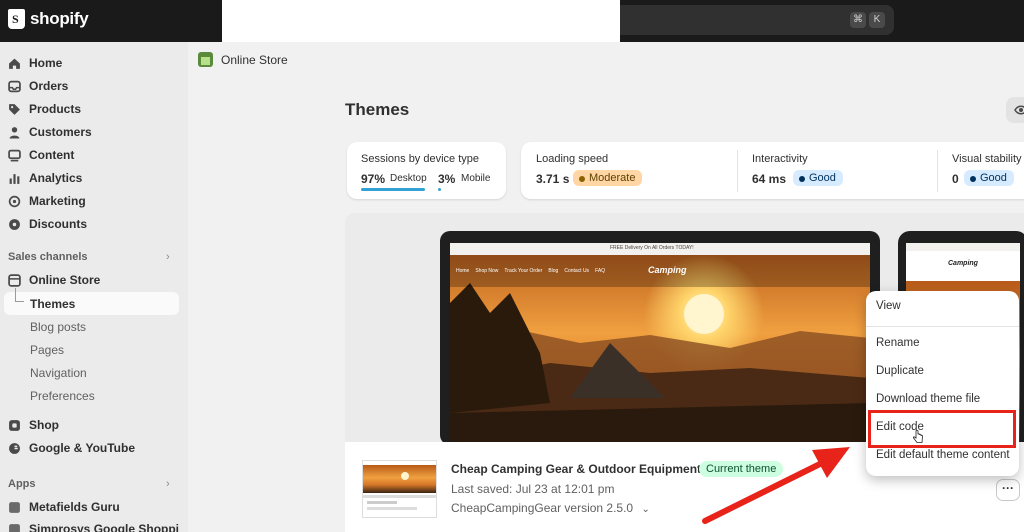  I want to click on view-store-button, so click(1015, 110).